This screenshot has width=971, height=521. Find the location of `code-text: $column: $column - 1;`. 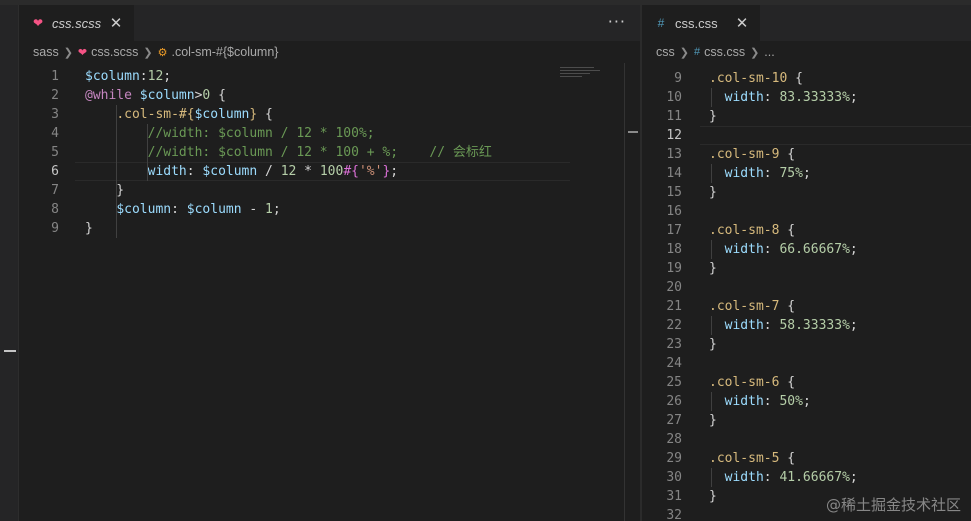

code-text: $column: $column - 1; is located at coordinates (182, 209).